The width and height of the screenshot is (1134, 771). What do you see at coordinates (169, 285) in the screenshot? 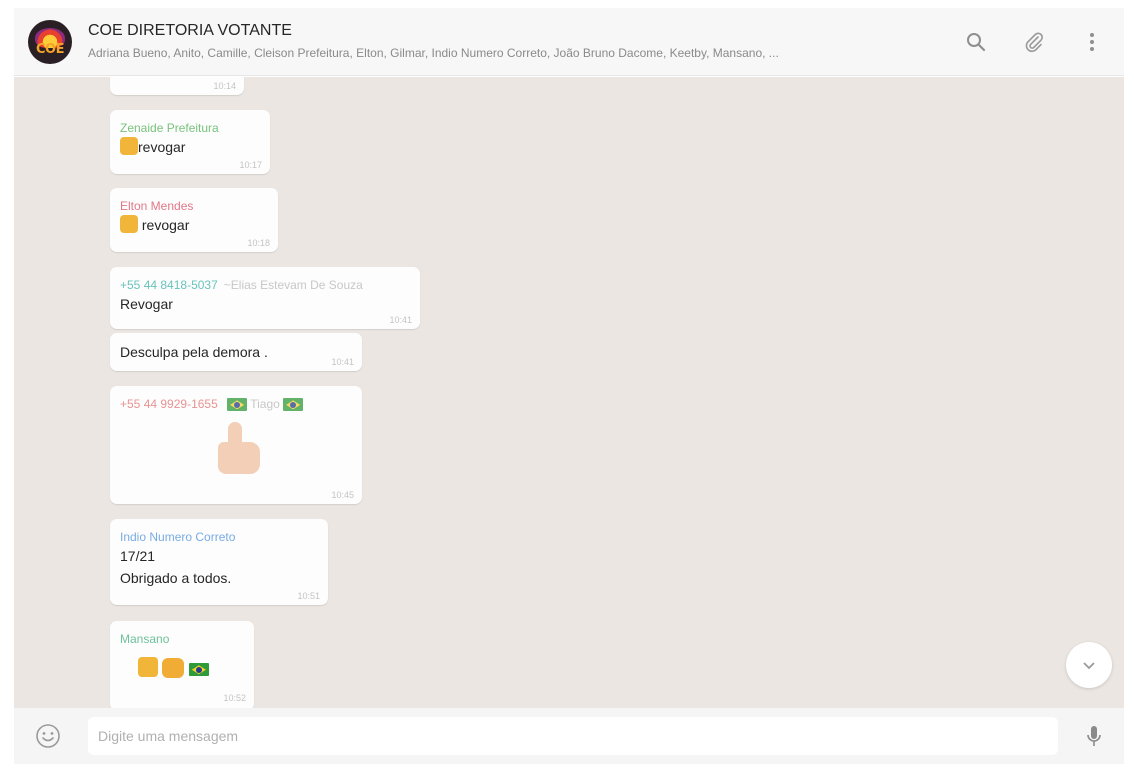
I see `message-sender: +55 44 8418-5037` at bounding box center [169, 285].